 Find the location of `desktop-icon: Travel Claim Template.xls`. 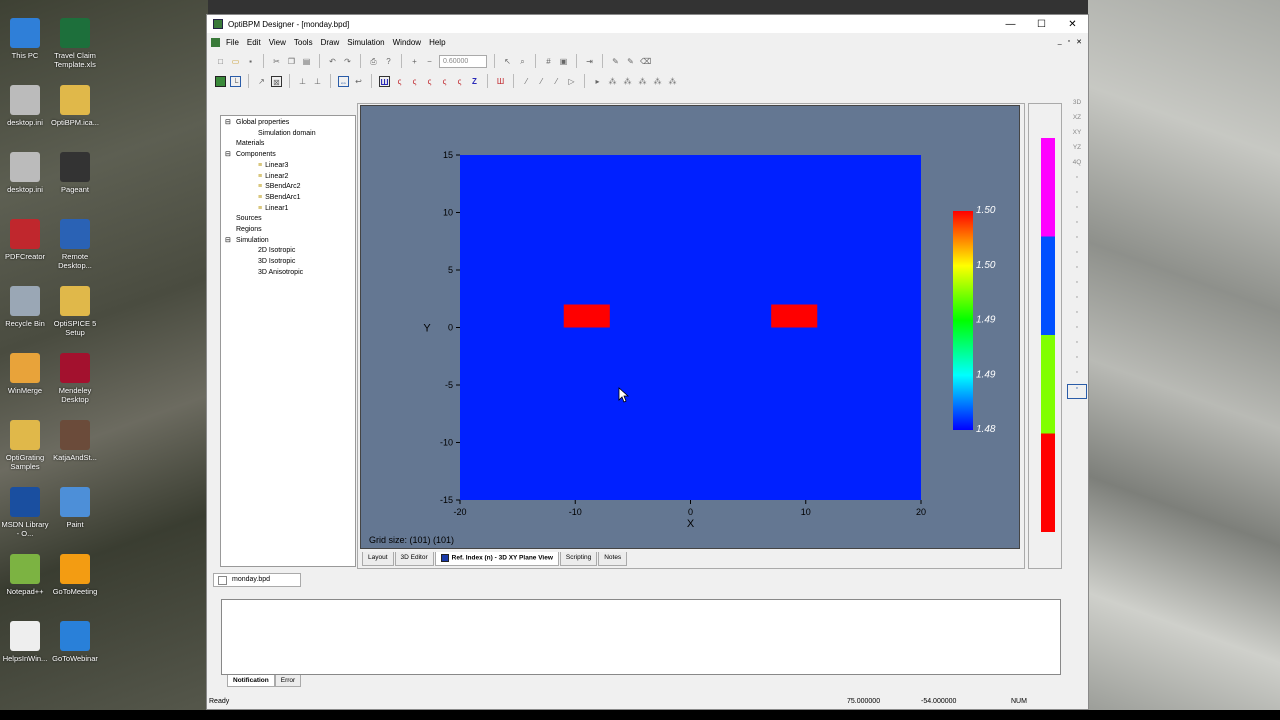

desktop-icon: Travel Claim Template.xls is located at coordinates (75, 43).